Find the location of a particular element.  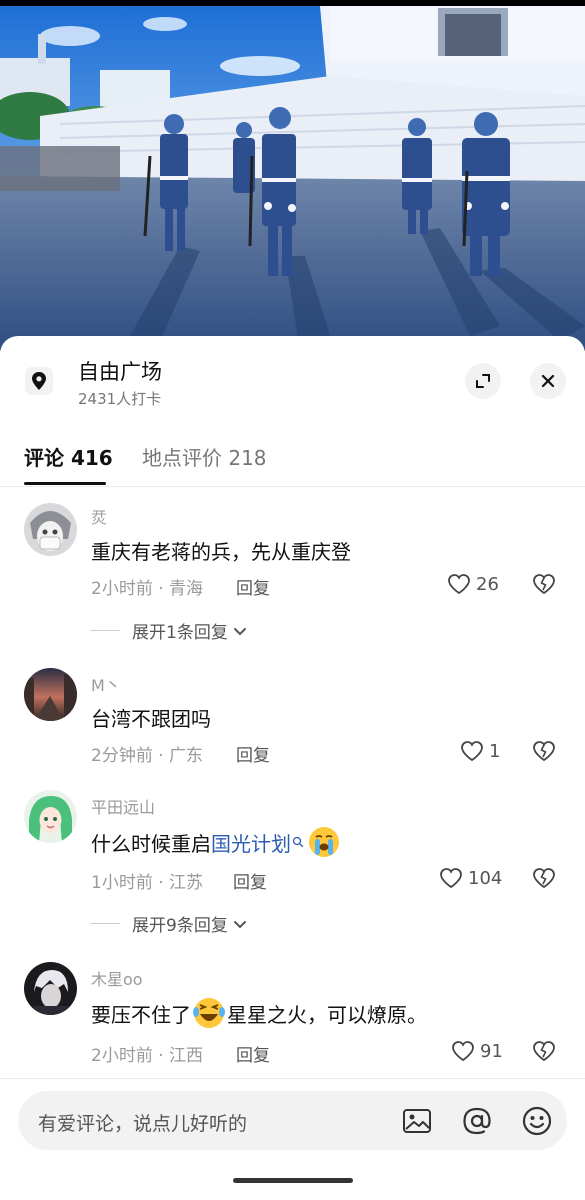

tab-place-reviews: 地点评价 218 is located at coordinates (204, 456).